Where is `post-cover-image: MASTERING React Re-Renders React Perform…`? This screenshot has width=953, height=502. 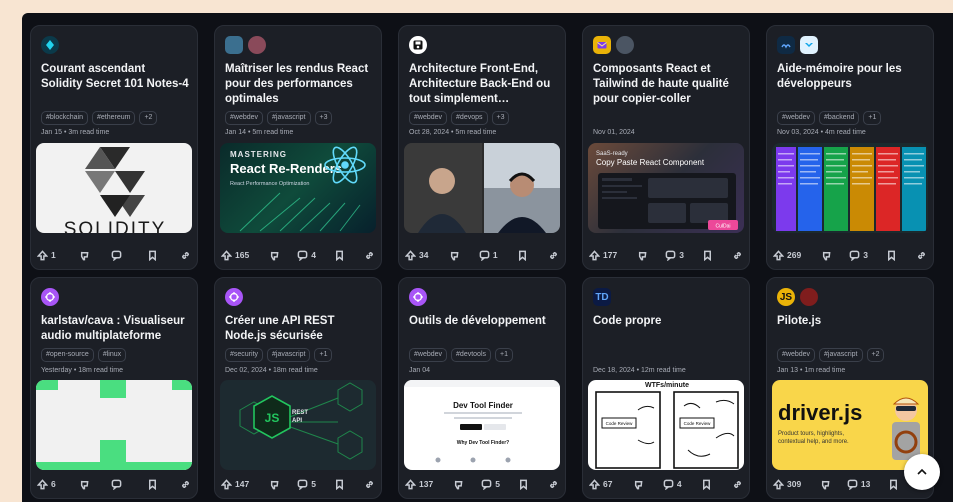 post-cover-image: MASTERING React Re-Renders React Perform… is located at coordinates (298, 188).